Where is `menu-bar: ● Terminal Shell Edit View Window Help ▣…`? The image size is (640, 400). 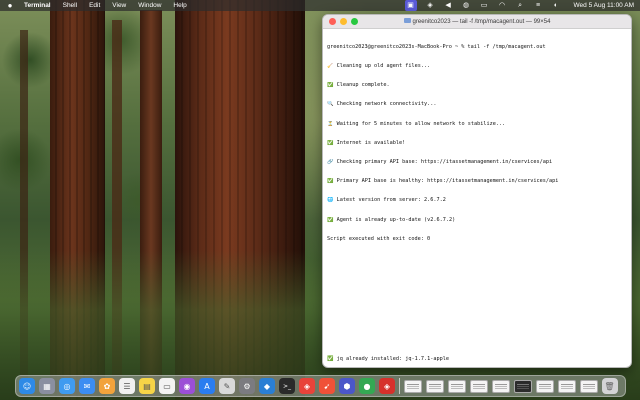
menu-bar: ● Terminal Shell Edit View Window Help ▣… is located at coordinates (320, 5).